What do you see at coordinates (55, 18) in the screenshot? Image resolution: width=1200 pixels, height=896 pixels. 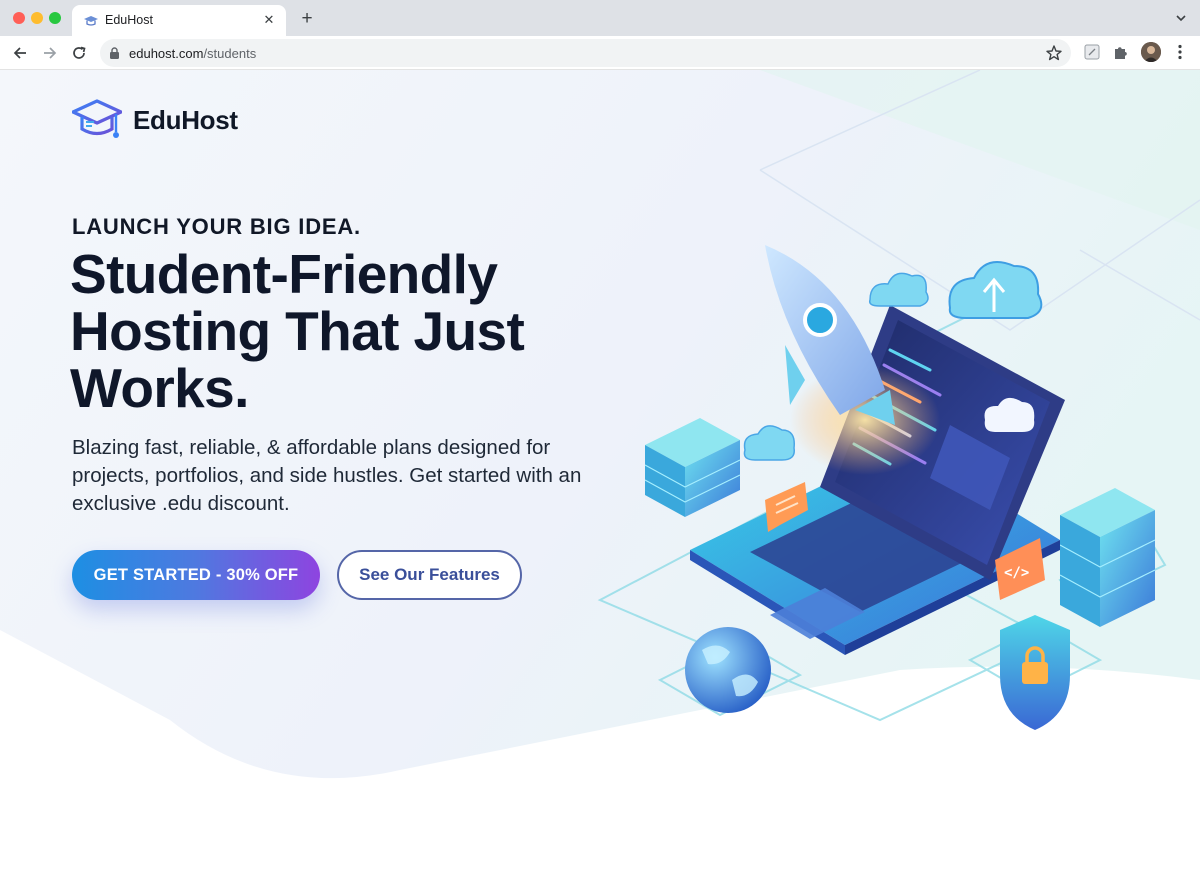 I see `maximize-window-button` at bounding box center [55, 18].